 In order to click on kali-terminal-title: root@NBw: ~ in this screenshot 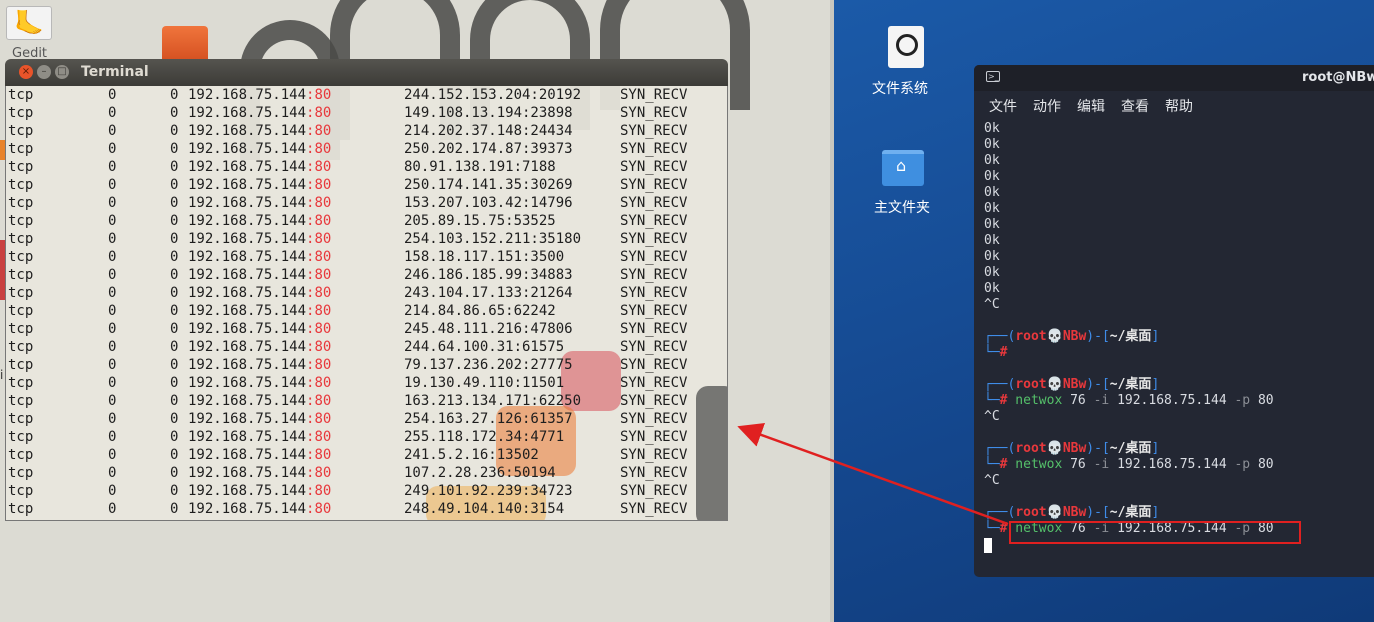, I will do `click(1338, 77)`.